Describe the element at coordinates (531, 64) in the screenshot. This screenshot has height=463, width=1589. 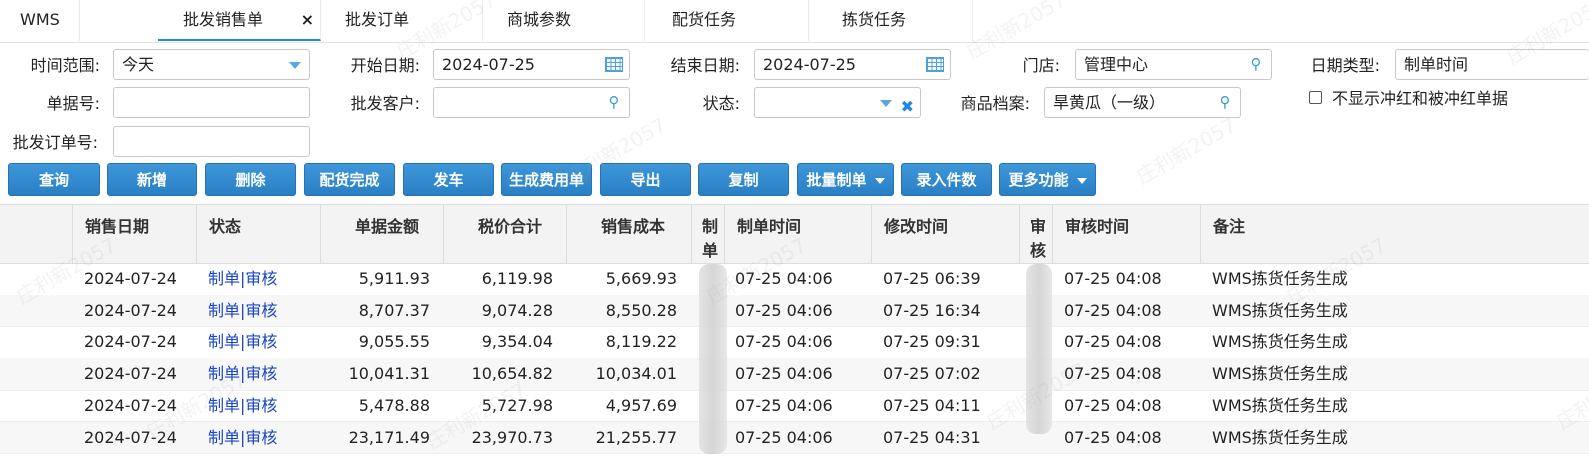
I see `start-date-field: 2024-07-25` at that location.